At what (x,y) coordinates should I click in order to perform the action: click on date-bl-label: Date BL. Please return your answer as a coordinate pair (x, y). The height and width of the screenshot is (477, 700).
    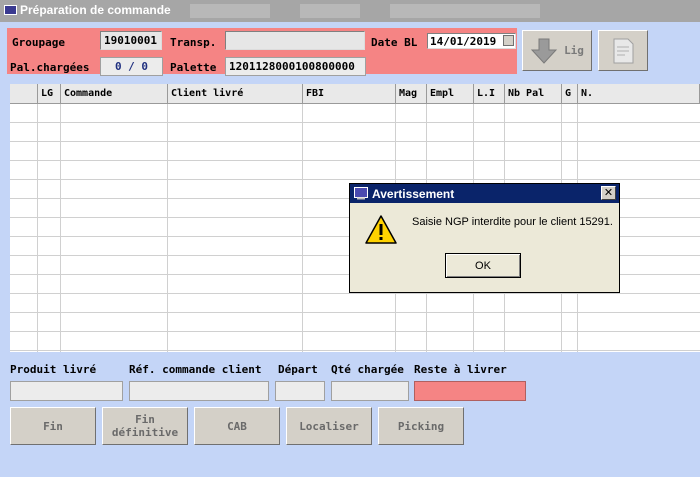
    Looking at the image, I should click on (394, 42).